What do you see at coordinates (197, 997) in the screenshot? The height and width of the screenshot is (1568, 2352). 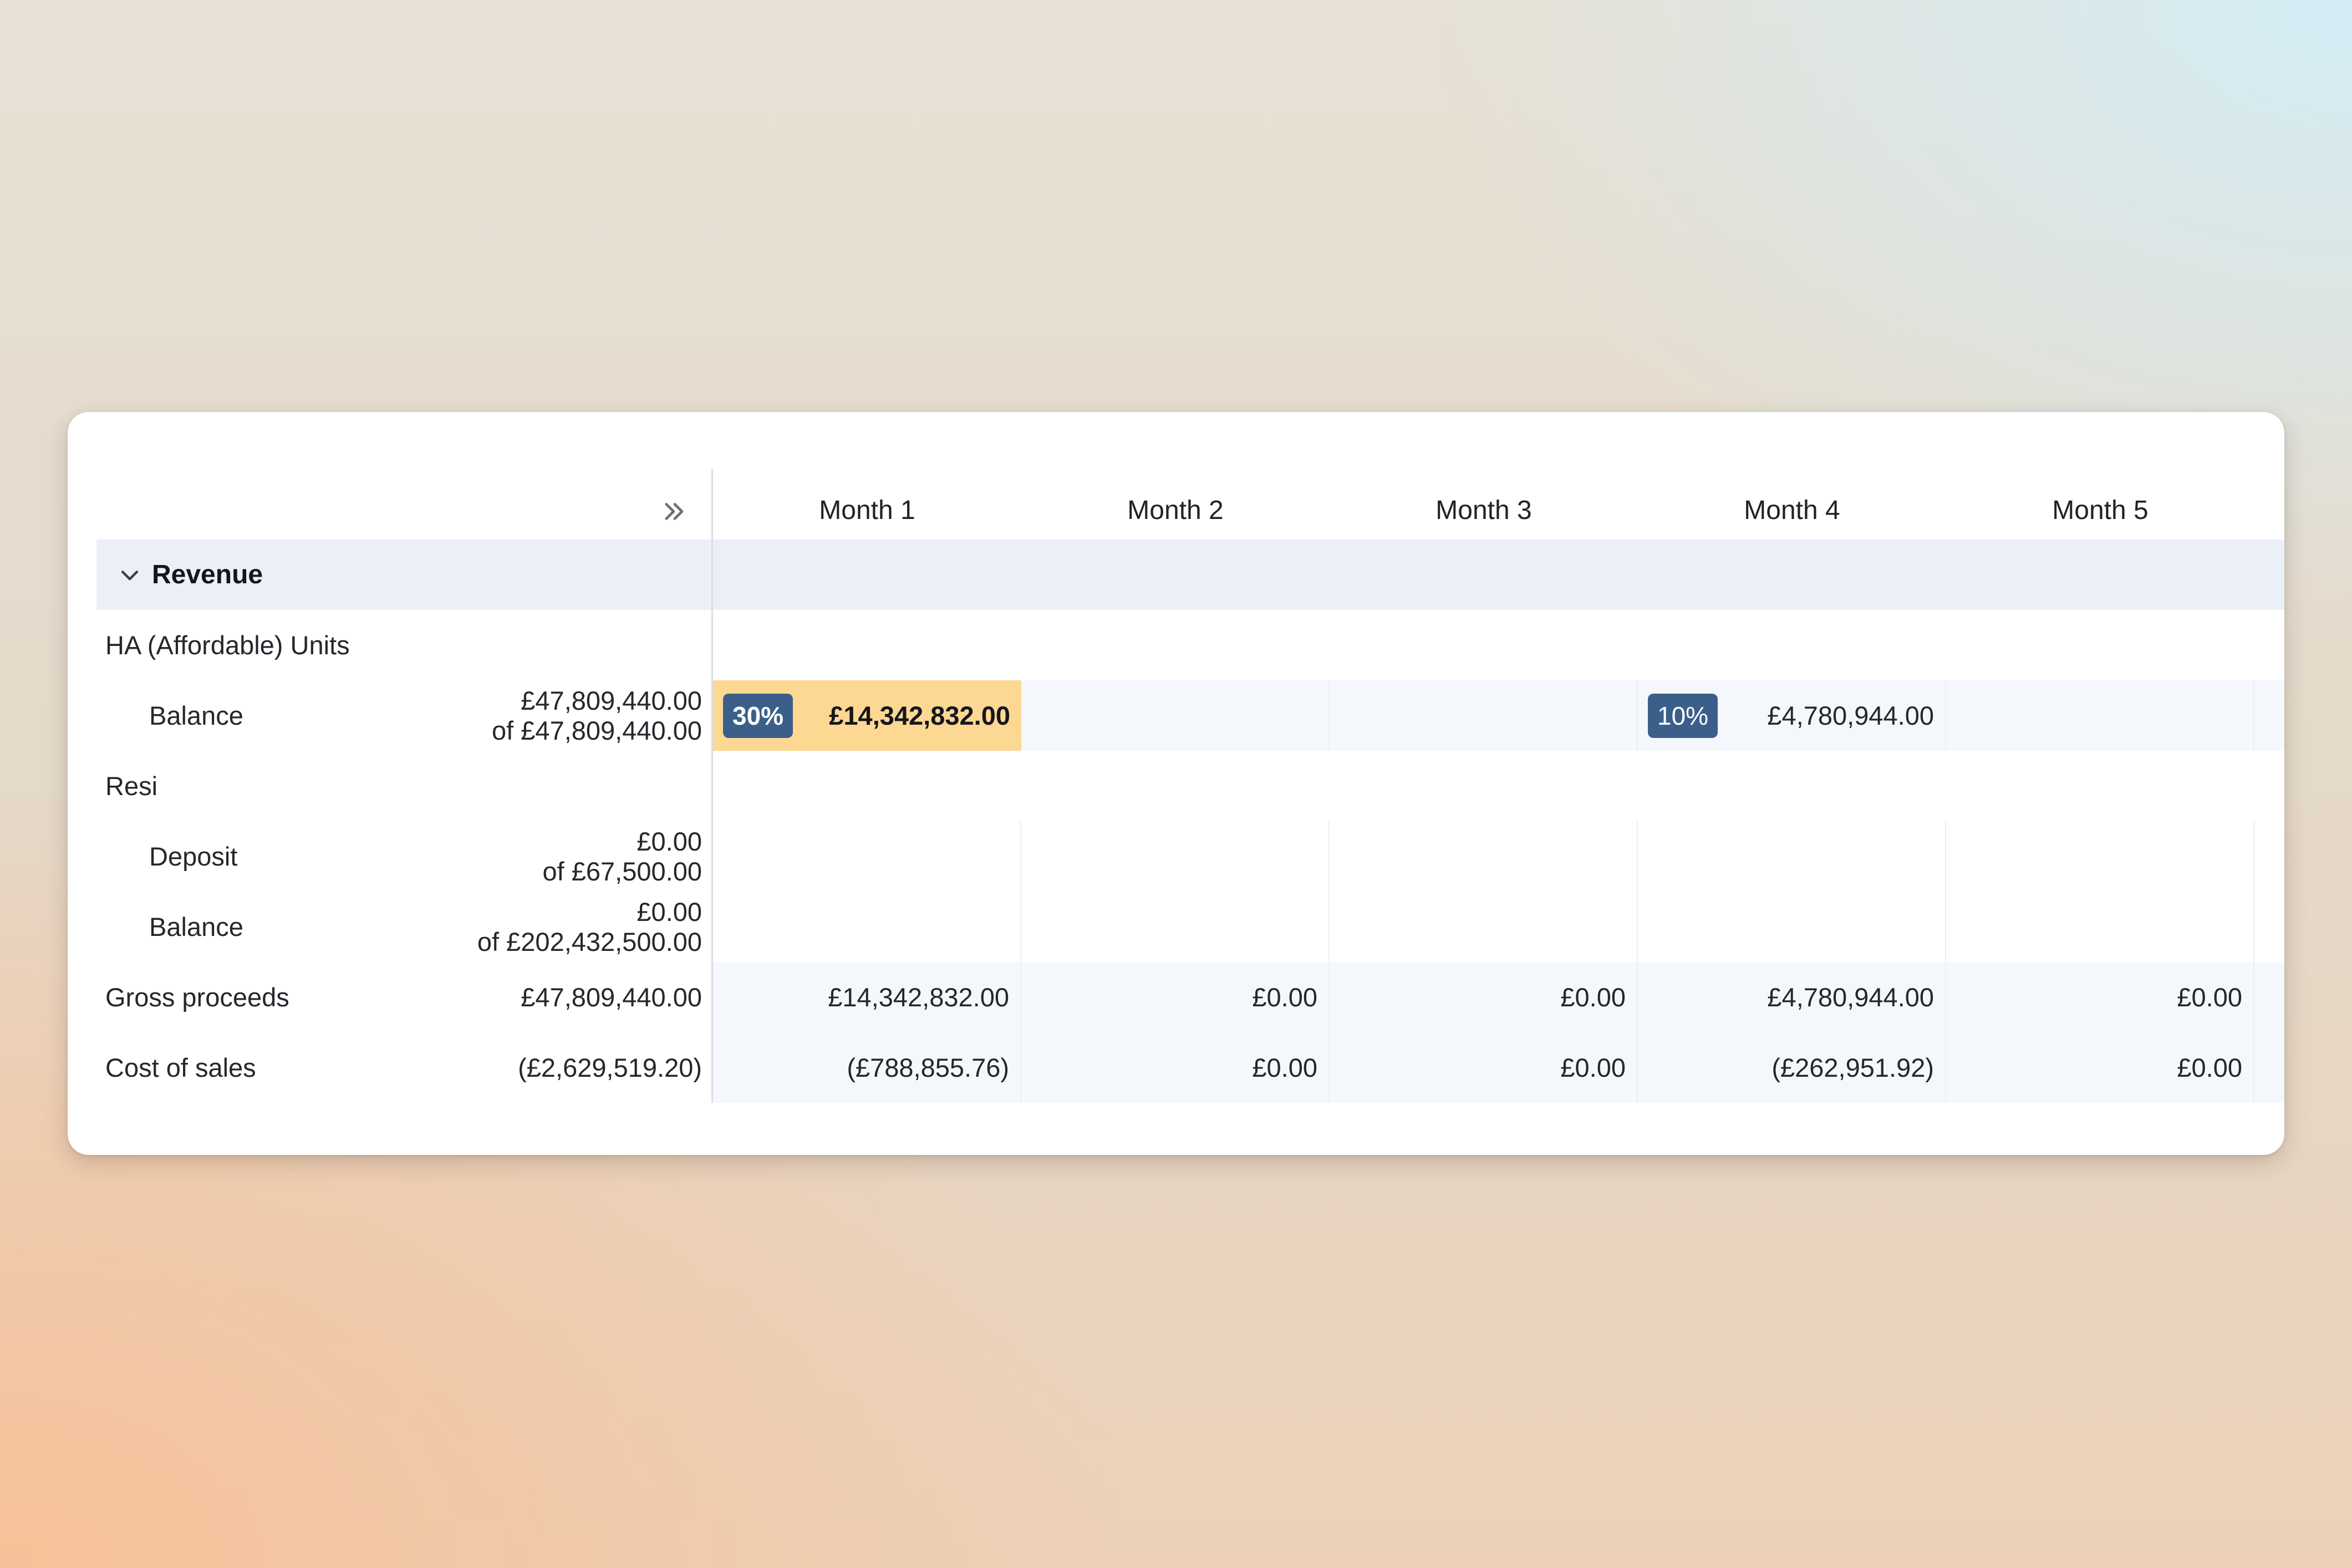 I see `row-label: Gross proceeds` at bounding box center [197, 997].